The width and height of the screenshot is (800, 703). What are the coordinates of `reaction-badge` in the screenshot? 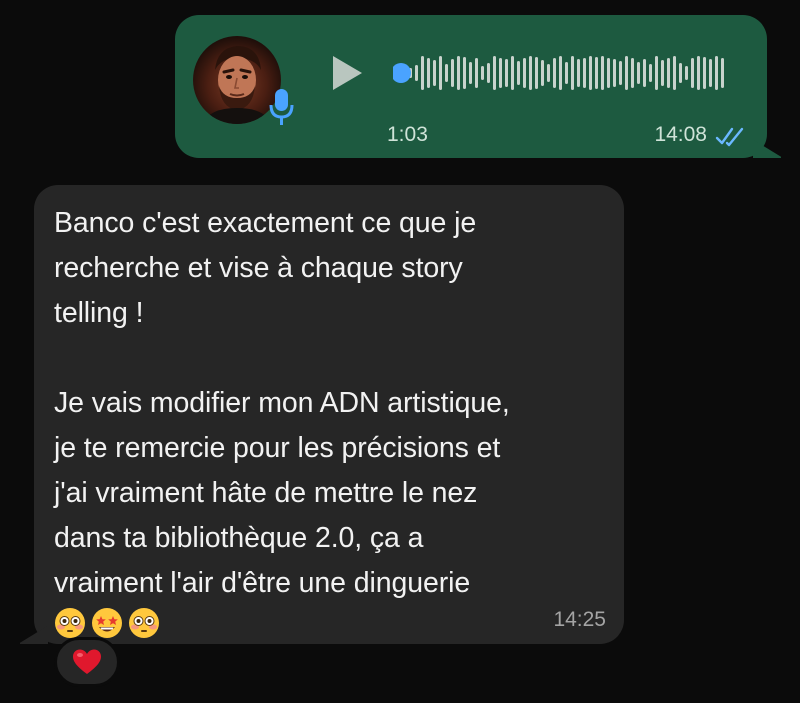 It's located at (87, 662).